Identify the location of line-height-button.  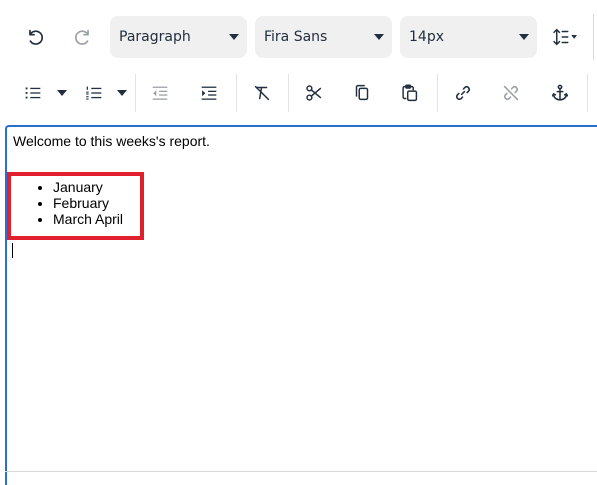
(565, 37).